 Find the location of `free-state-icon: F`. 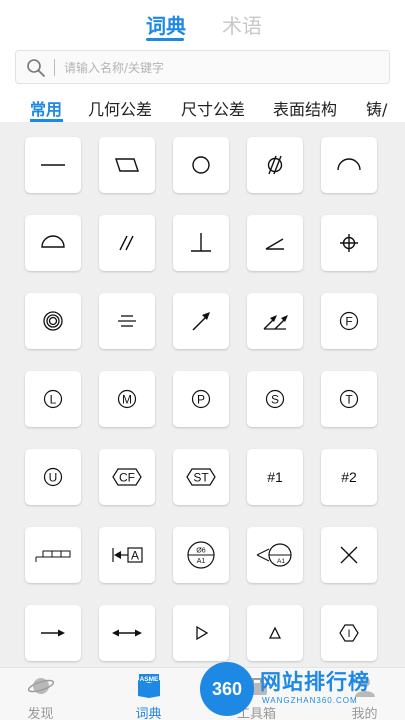

free-state-icon: F is located at coordinates (349, 321).